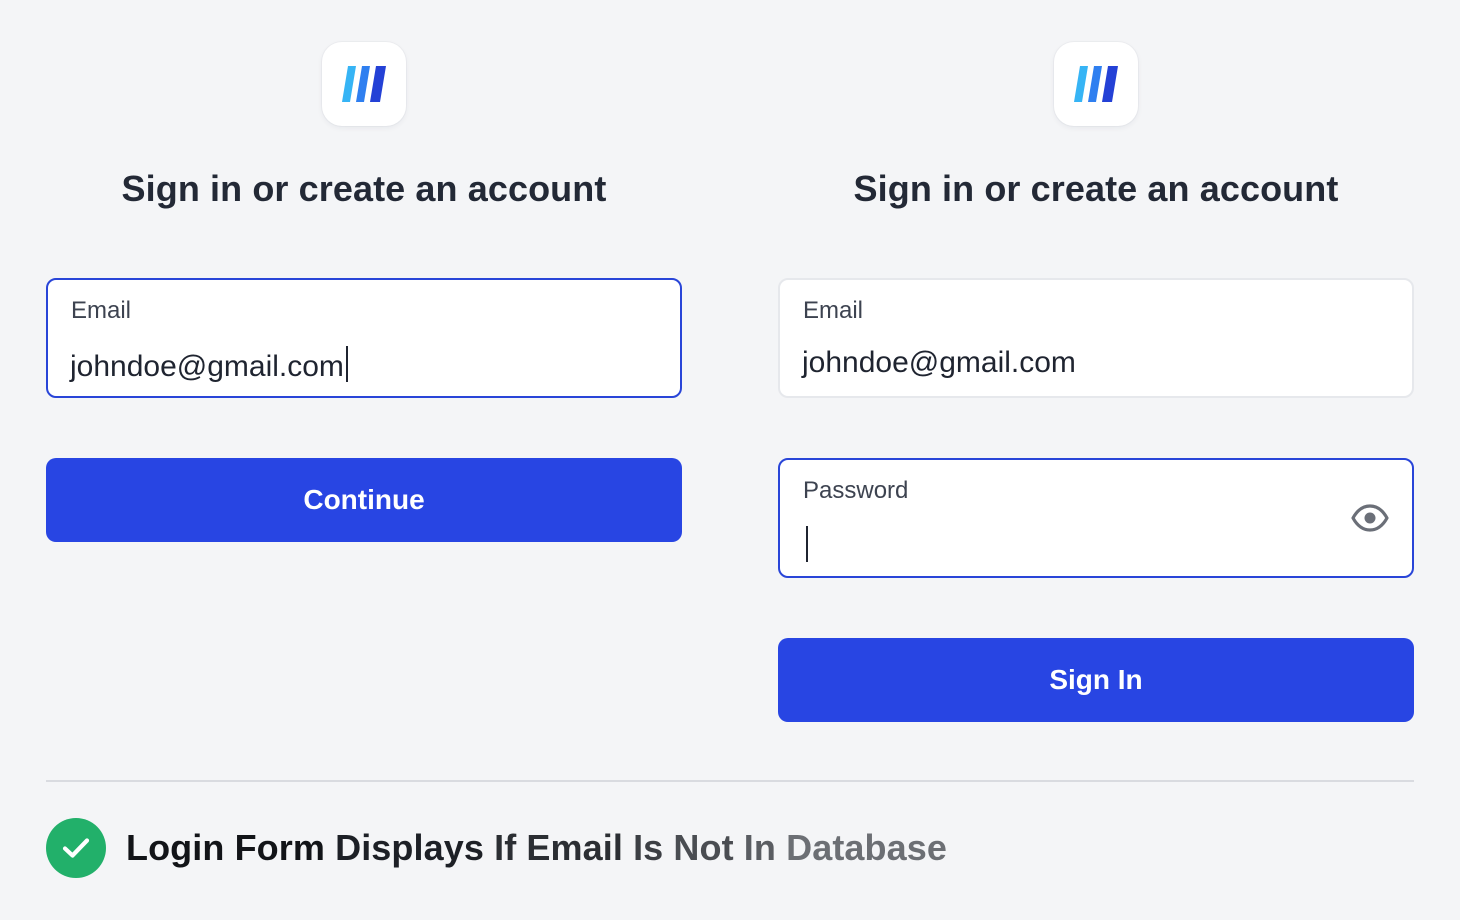  I want to click on caption-word: Not, so click(703, 847).